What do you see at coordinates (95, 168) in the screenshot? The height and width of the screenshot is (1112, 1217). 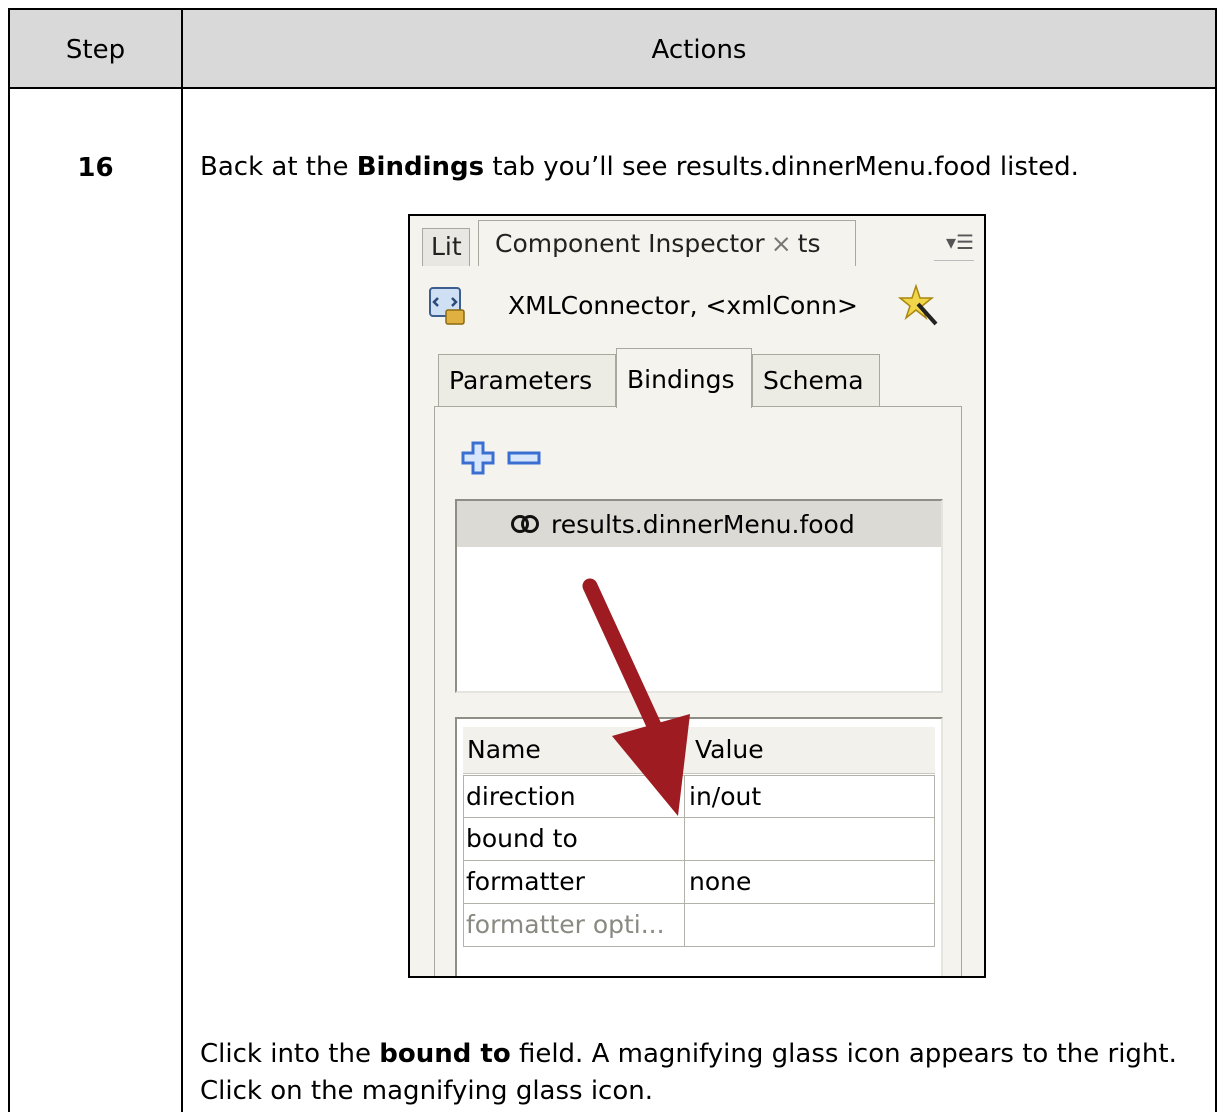 I see `step-number: 16` at bounding box center [95, 168].